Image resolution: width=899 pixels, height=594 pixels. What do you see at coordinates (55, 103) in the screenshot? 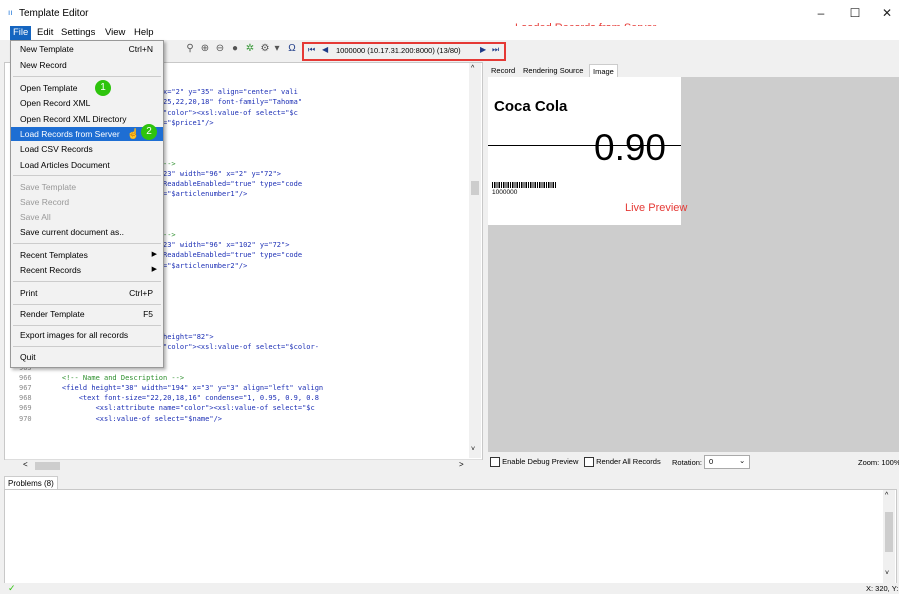
I see `menu-item-label: Open Record XML` at bounding box center [55, 103].